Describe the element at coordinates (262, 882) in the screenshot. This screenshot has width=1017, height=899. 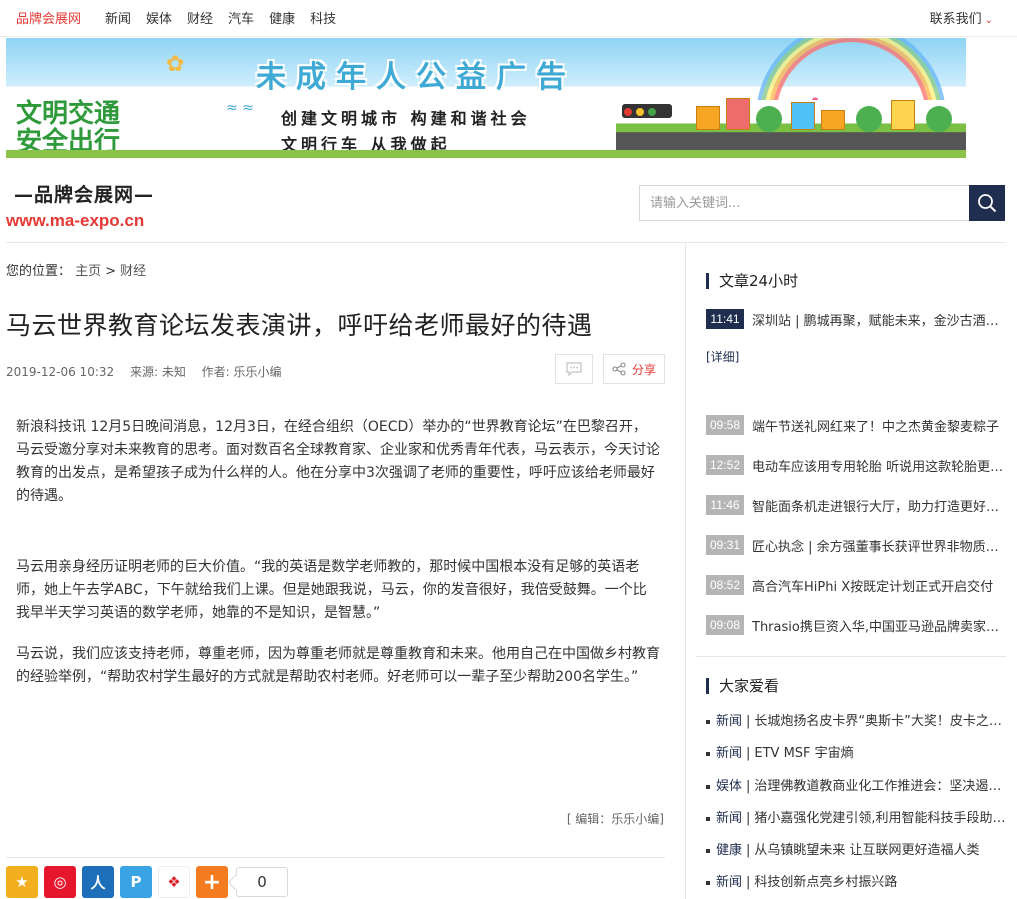
I see `share-count: 0` at that location.